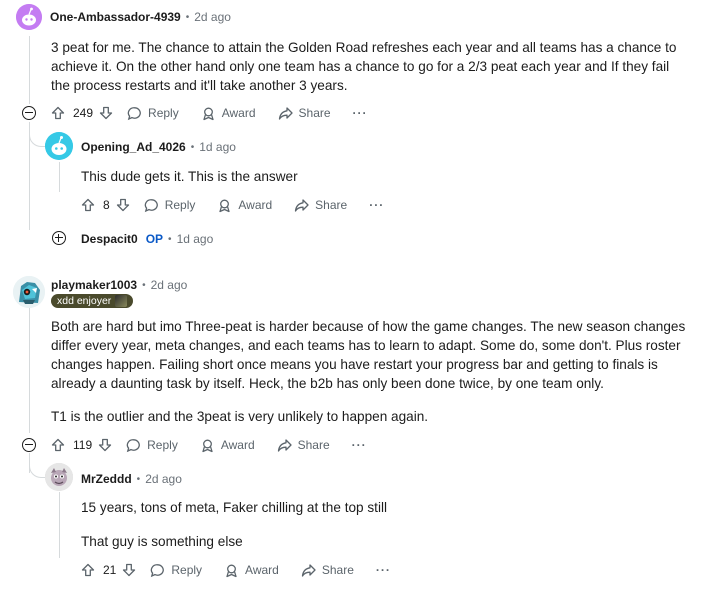  What do you see at coordinates (133, 147) in the screenshot?
I see `comment-author: Opening_Ad_4026` at bounding box center [133, 147].